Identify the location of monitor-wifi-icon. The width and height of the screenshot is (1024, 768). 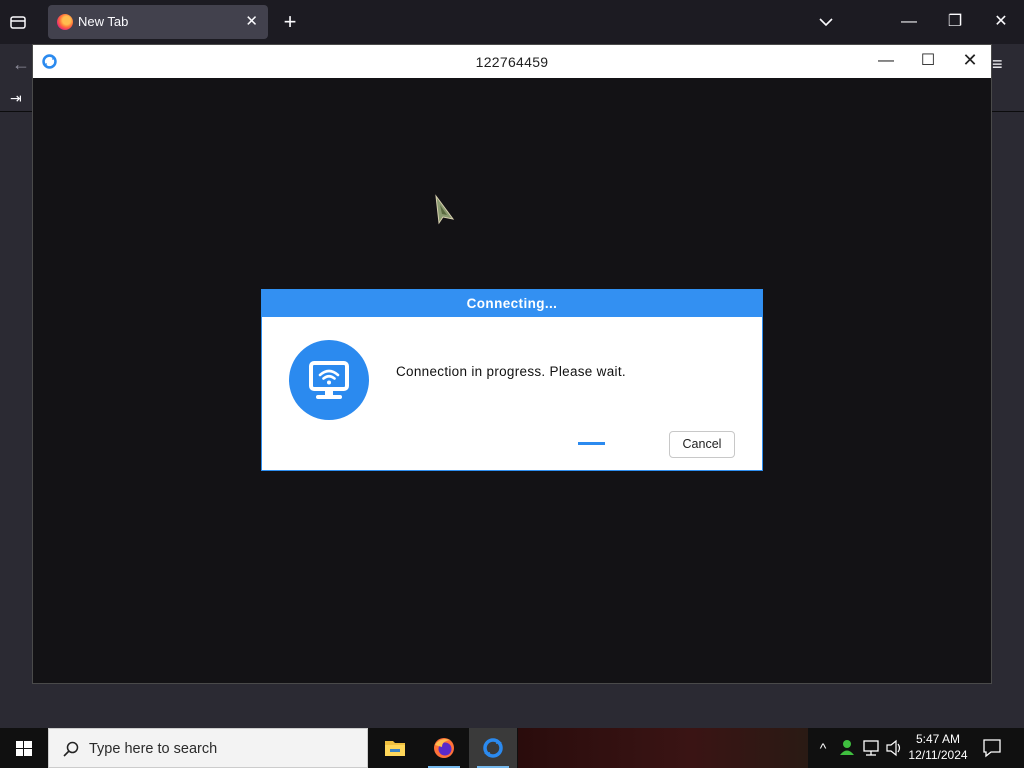
(329, 380).